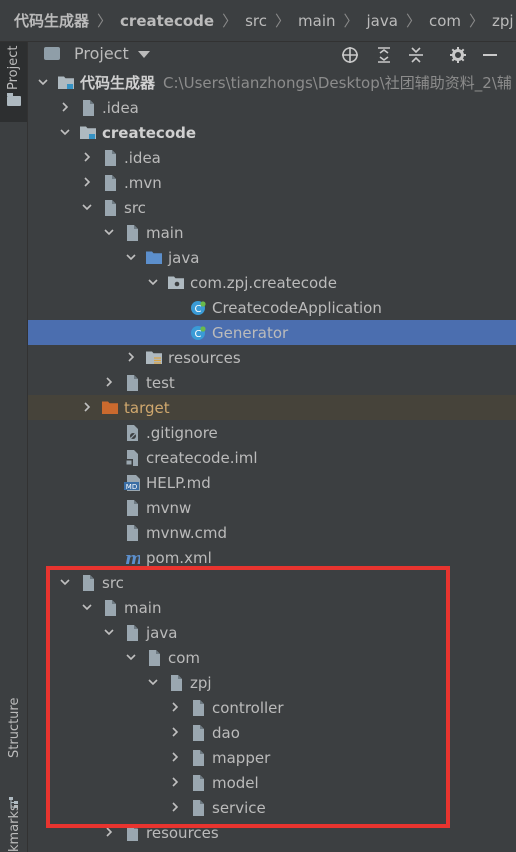 The width and height of the screenshot is (516, 852). I want to click on breadcrumb-item: 代码生成器, so click(51, 20).